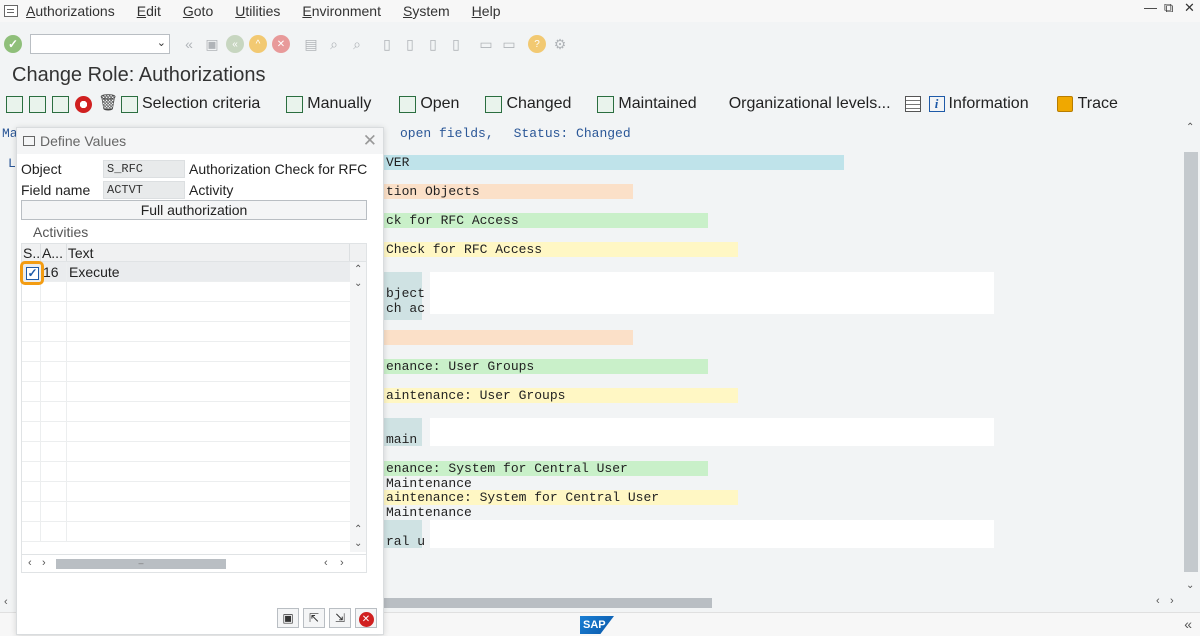 Image resolution: width=1200 pixels, height=636 pixels. I want to click on collapse-icon, so click(37, 104).